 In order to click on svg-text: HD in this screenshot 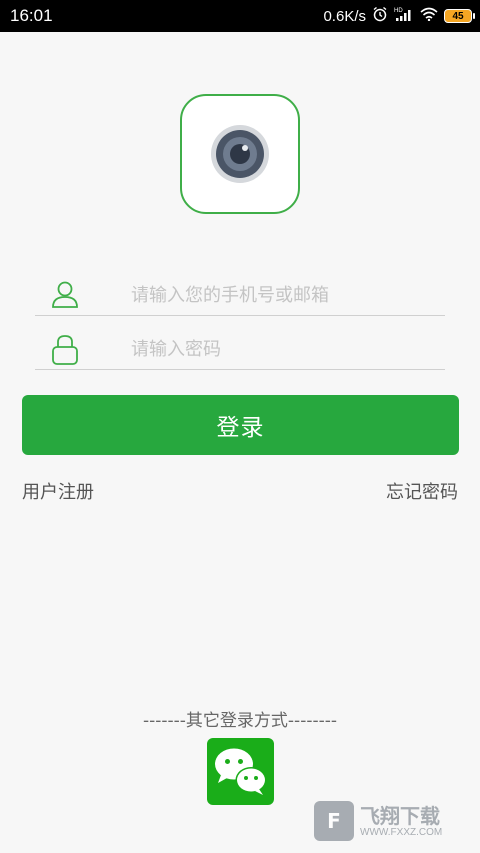, I will do `click(398, 11)`.